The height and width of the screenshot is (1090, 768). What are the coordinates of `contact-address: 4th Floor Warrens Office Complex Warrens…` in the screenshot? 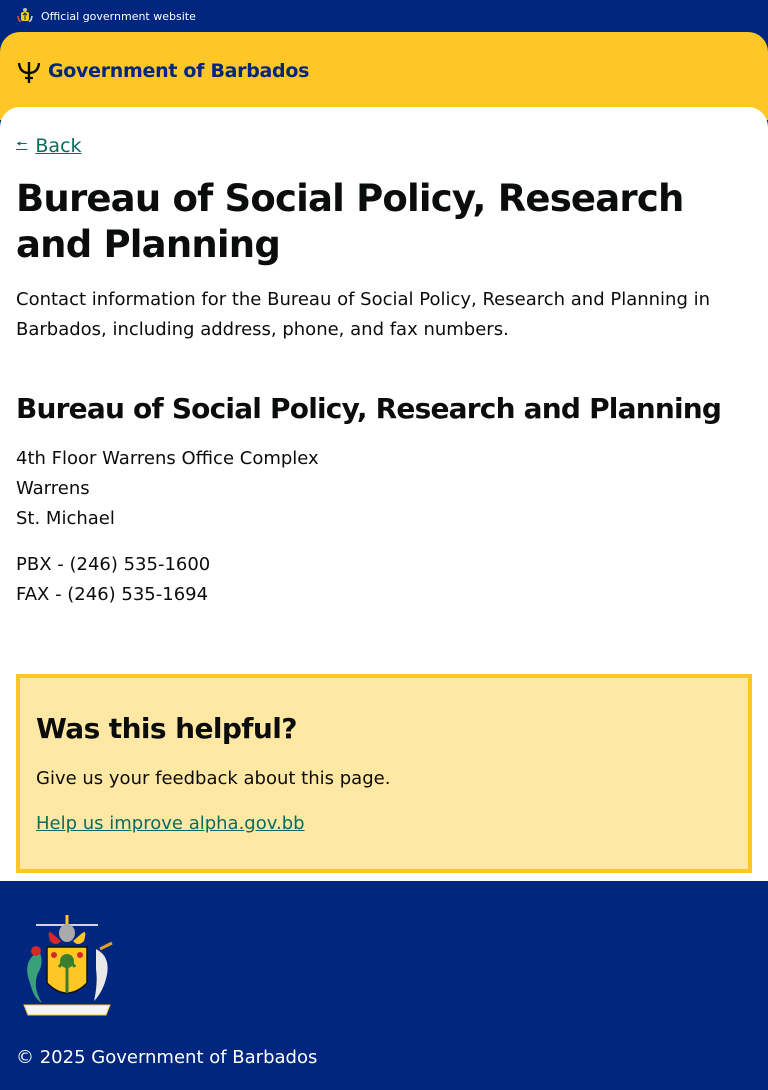 It's located at (167, 489).